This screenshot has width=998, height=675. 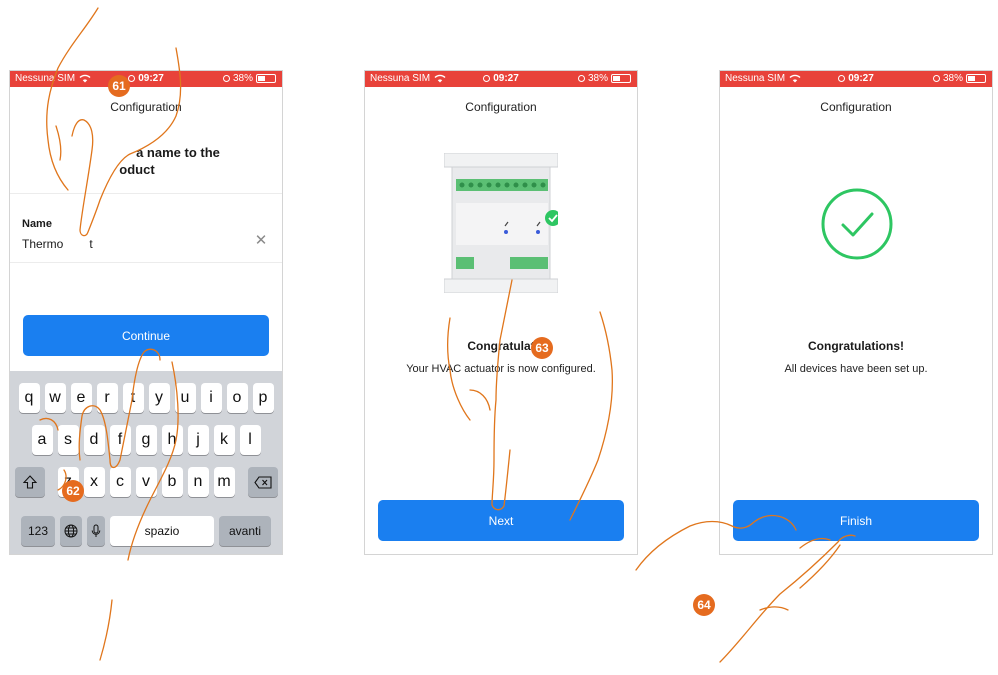 I want to click on heading-line-2: oduct, so click(x=137, y=169).